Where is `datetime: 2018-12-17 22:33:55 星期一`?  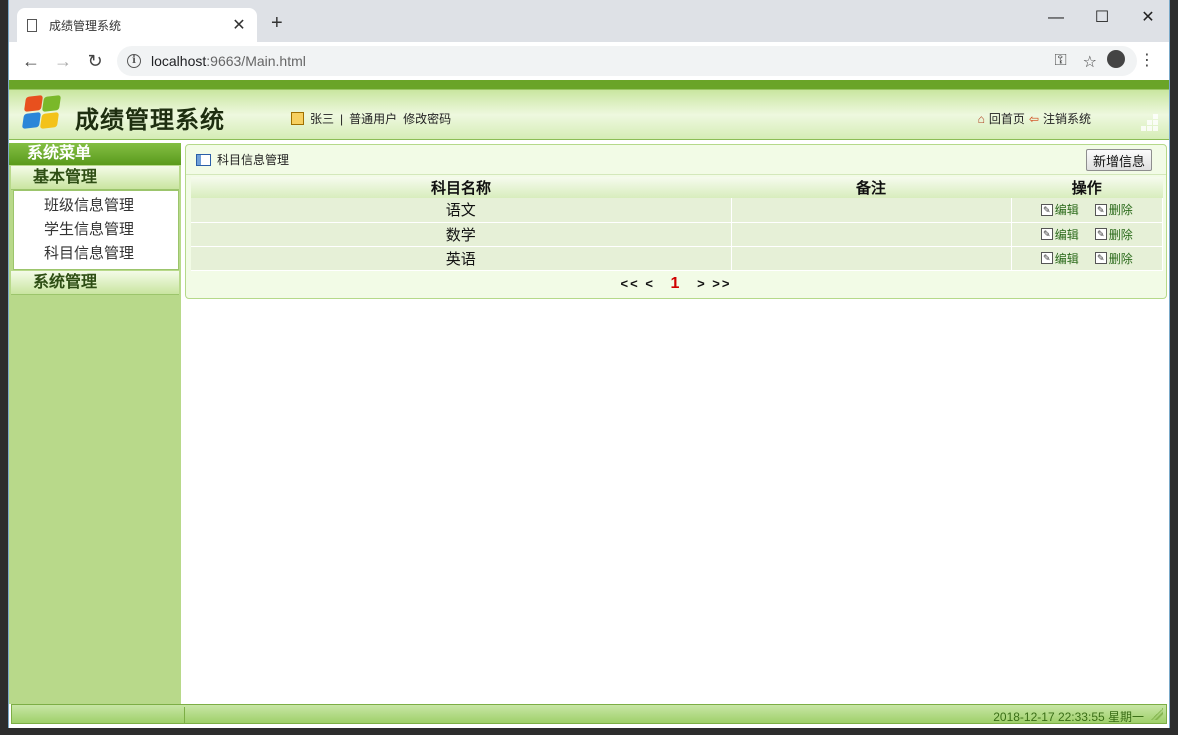
datetime: 2018-12-17 22:33:55 星期一 is located at coordinates (1068, 717).